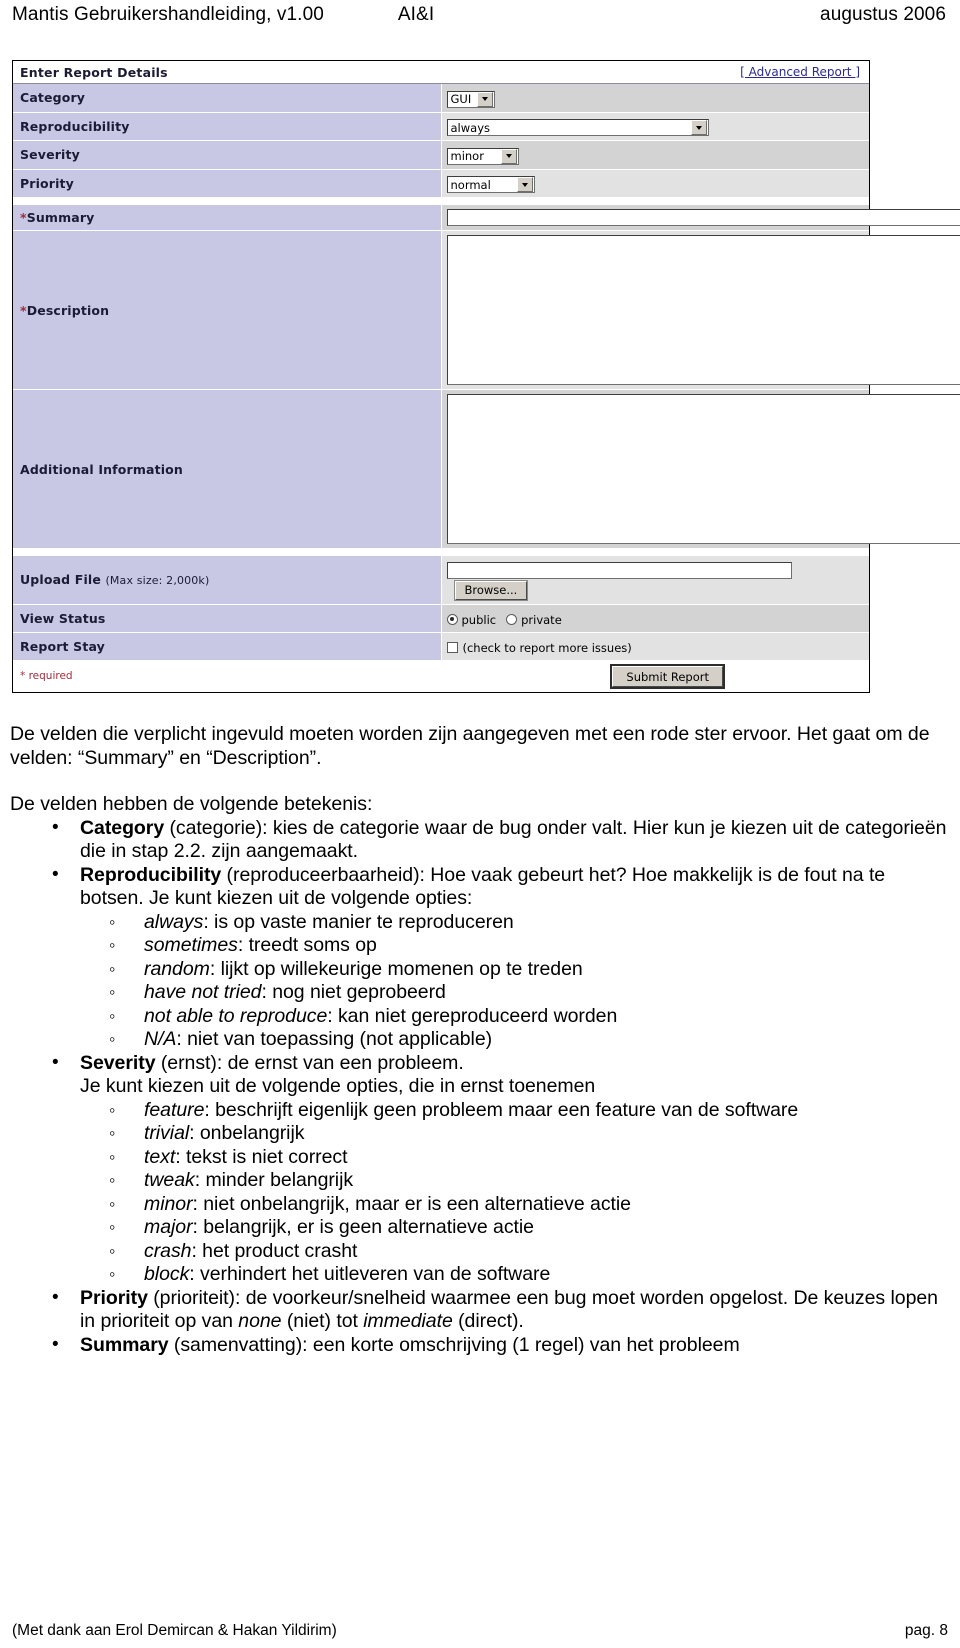 This screenshot has width=960, height=1648. Describe the element at coordinates (512, 619) in the screenshot. I see `view-status-private-radio` at that location.